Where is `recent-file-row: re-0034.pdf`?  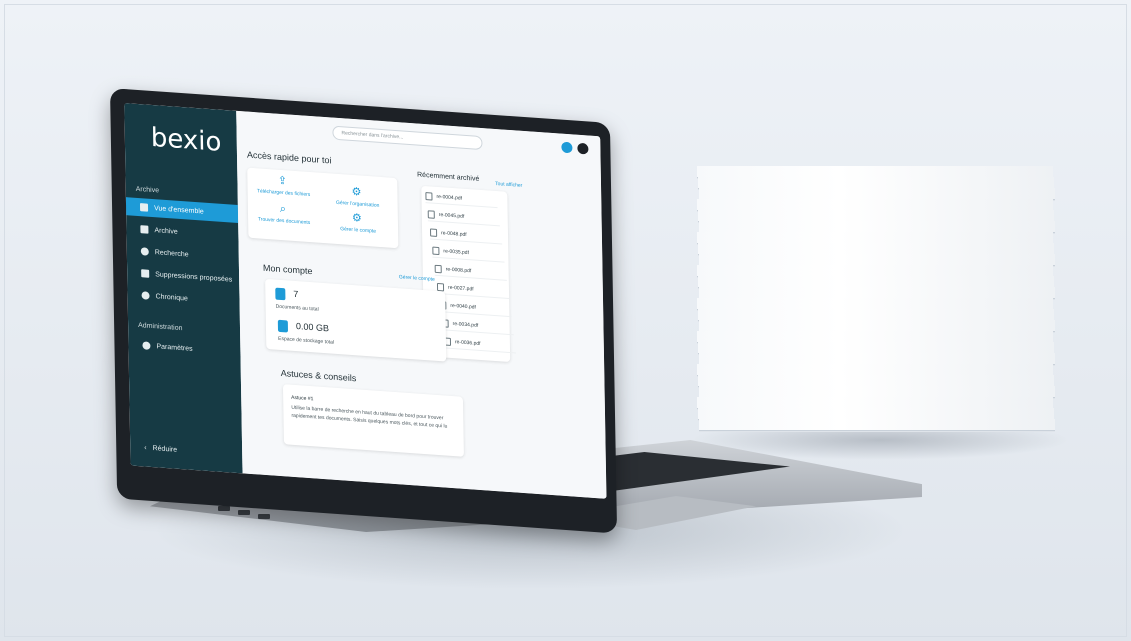 recent-file-row: re-0034.pdf is located at coordinates (477, 326).